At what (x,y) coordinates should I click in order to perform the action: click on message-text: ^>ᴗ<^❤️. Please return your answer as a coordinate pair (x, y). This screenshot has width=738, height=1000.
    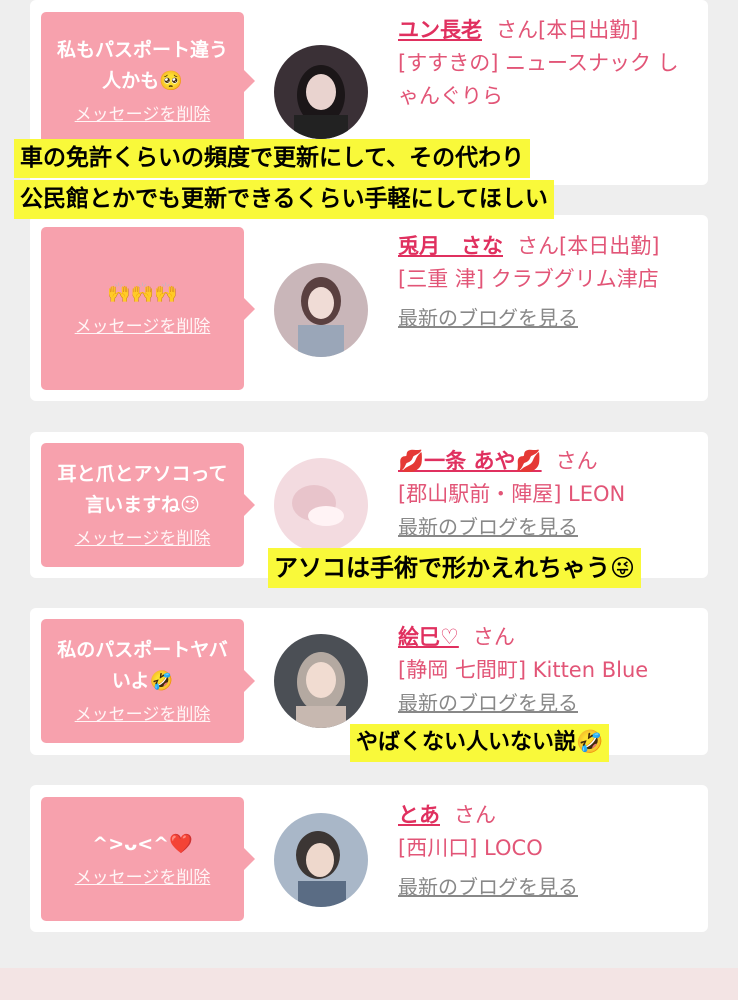
    Looking at the image, I should click on (142, 843).